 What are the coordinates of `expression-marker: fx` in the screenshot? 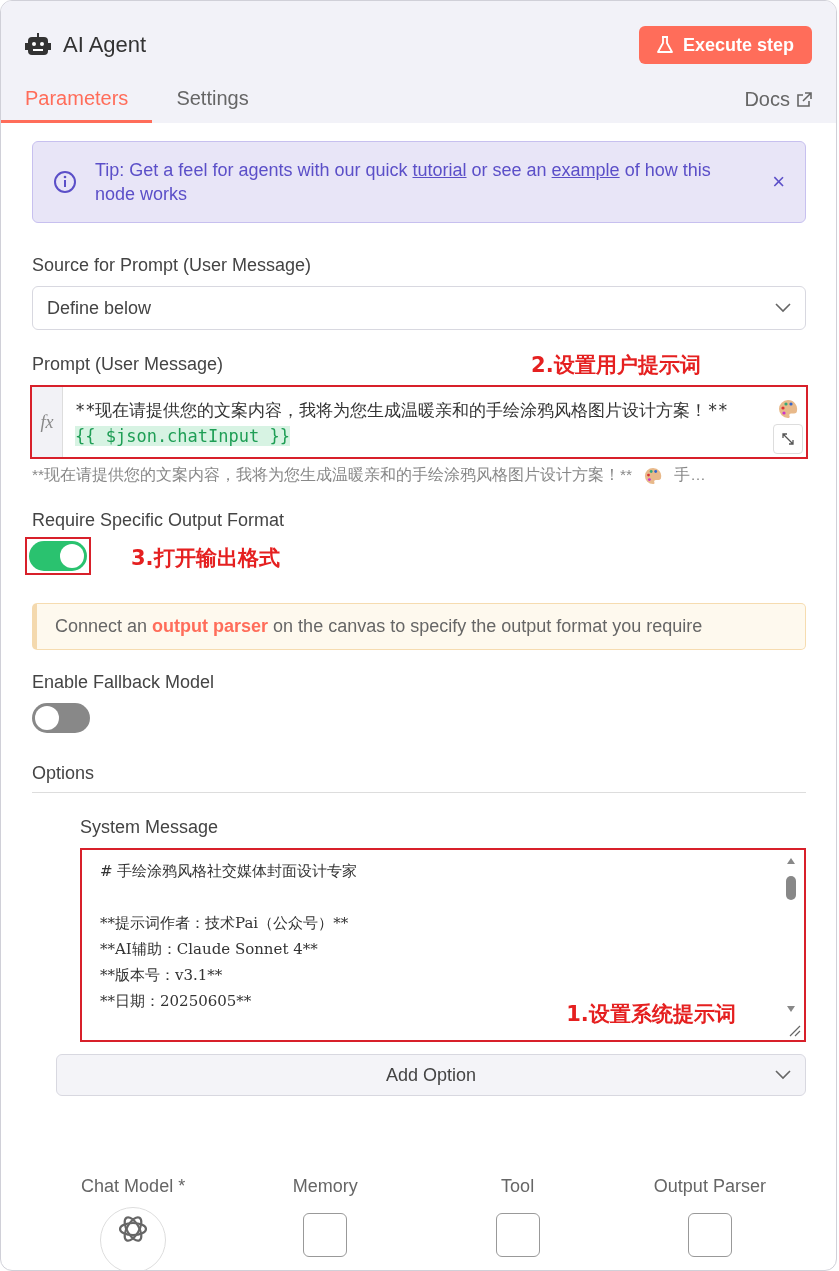 It's located at (47, 422).